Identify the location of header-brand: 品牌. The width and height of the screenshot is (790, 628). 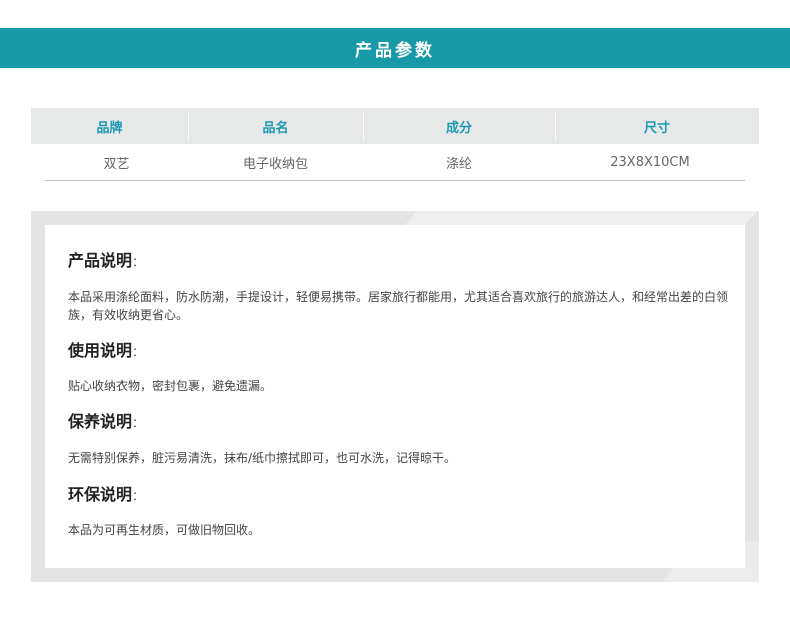
(109, 128).